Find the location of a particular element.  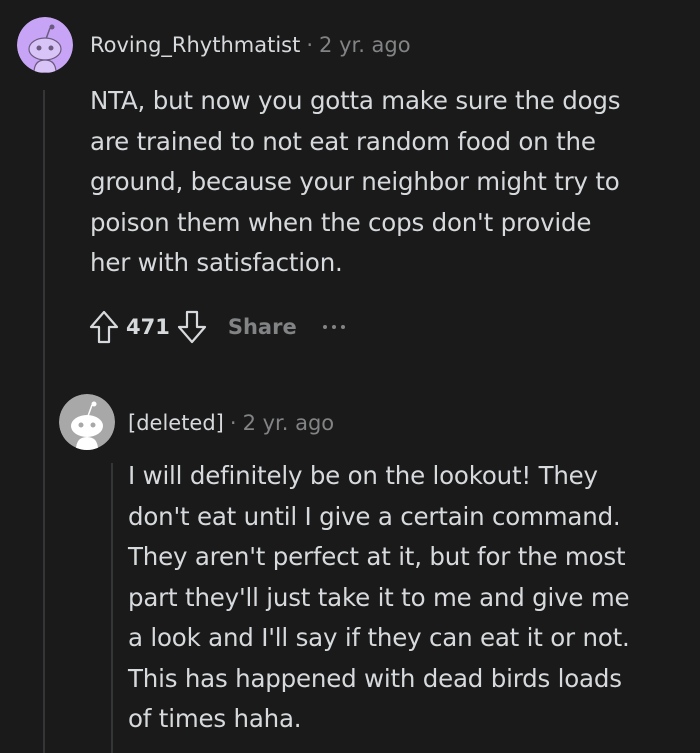

reply-avatar is located at coordinates (87, 422).